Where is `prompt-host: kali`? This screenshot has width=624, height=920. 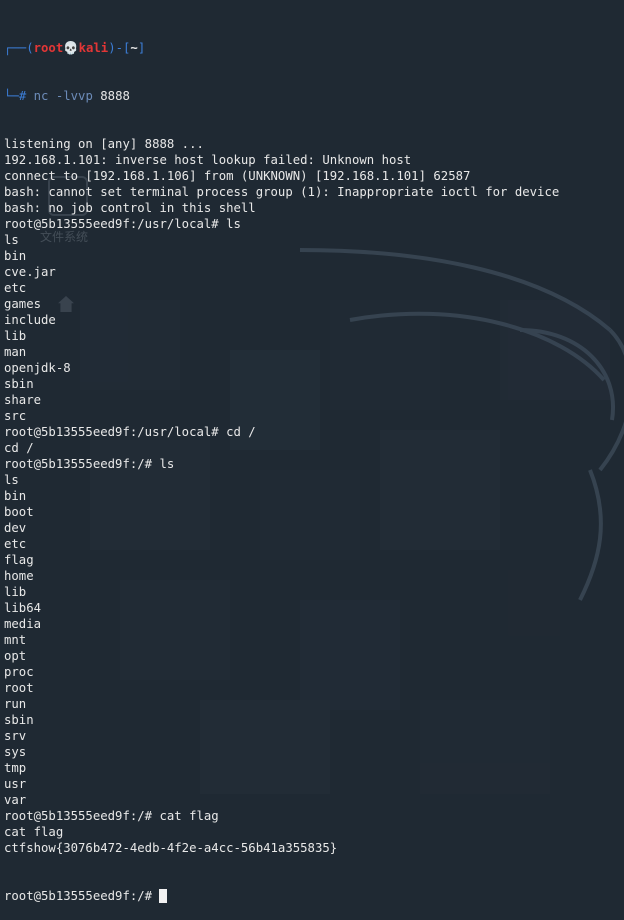
prompt-host: kali is located at coordinates (93, 48).